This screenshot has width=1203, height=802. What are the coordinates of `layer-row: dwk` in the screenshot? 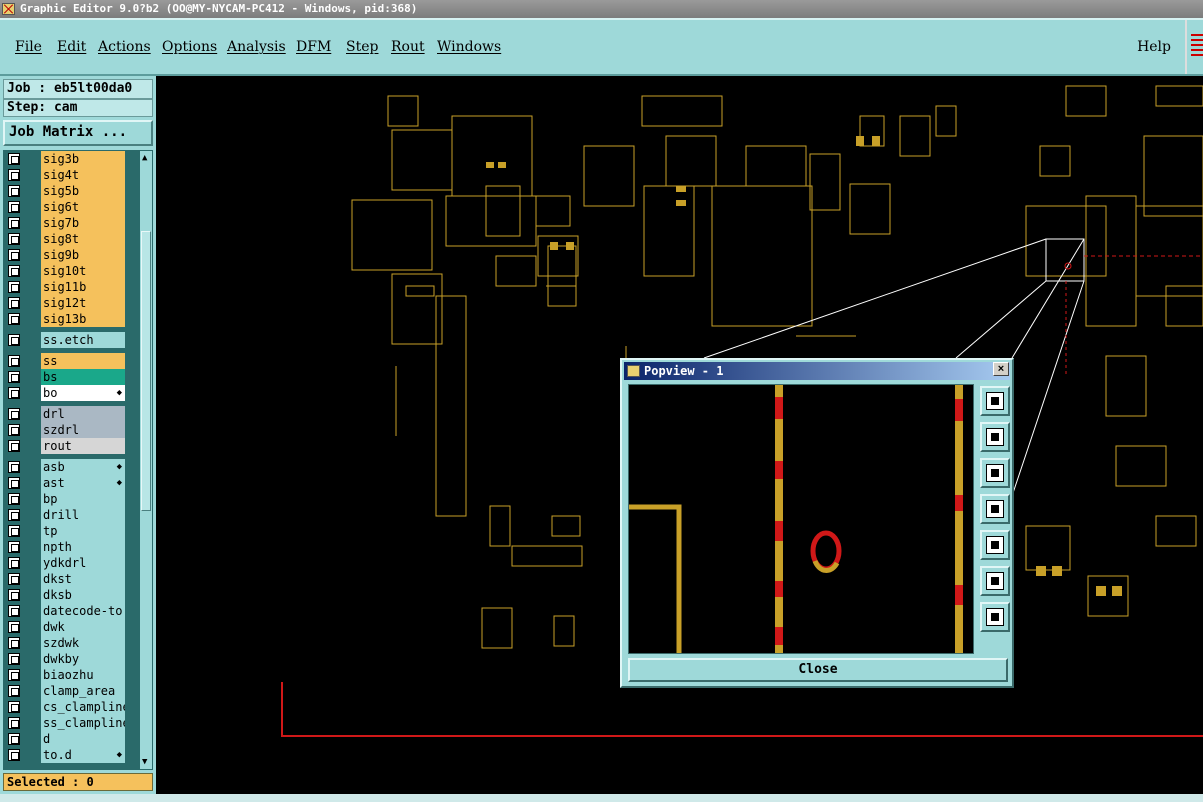 It's located at (71, 627).